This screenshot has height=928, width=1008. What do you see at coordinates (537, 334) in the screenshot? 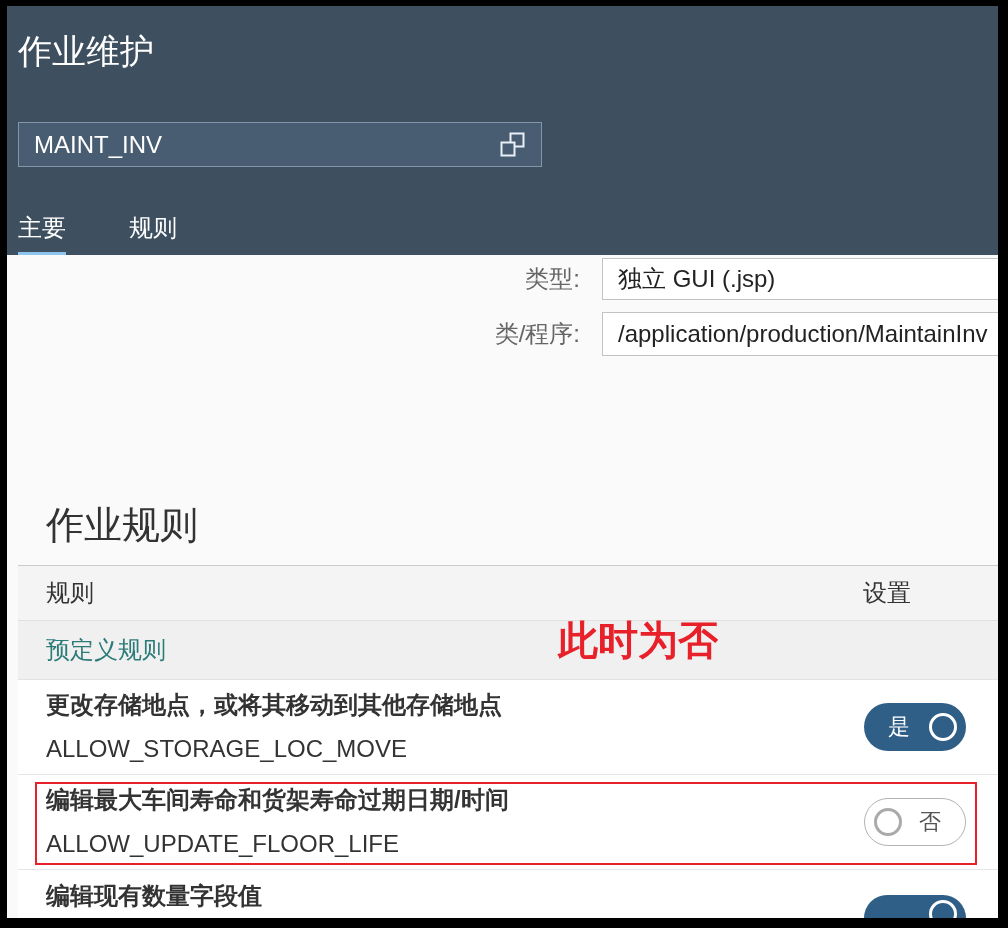
I see `field-label: 类/程序:` at bounding box center [537, 334].